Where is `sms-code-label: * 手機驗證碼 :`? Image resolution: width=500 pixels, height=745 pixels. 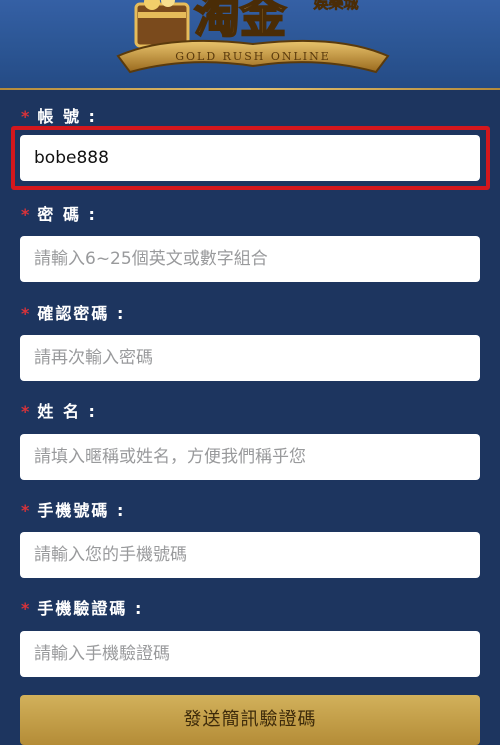 sms-code-label: * 手機驗證碼 : is located at coordinates (82, 609).